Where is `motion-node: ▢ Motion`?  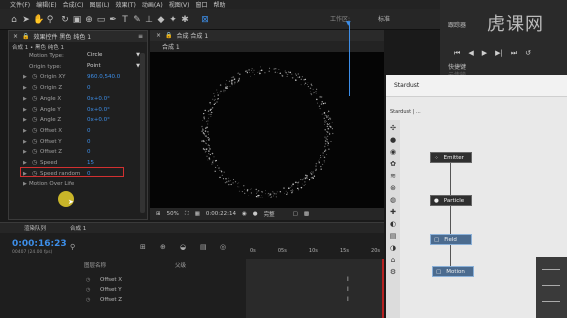
motion-node: ▢ Motion is located at coordinates (453, 271).